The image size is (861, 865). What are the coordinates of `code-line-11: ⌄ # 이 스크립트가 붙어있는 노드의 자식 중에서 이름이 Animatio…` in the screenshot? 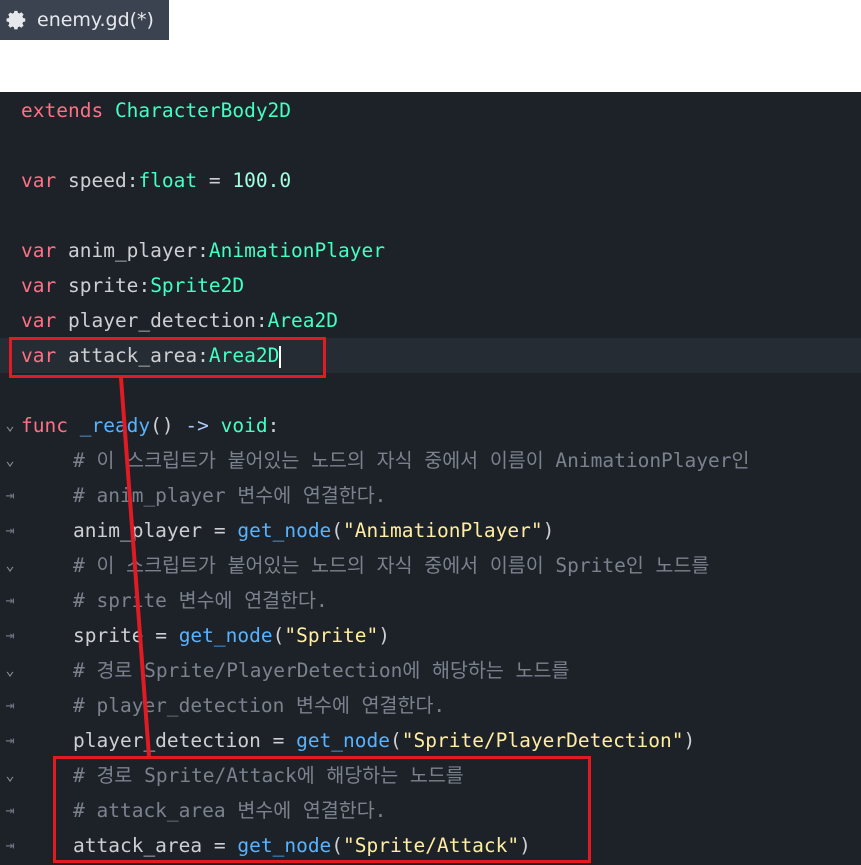 It's located at (430, 460).